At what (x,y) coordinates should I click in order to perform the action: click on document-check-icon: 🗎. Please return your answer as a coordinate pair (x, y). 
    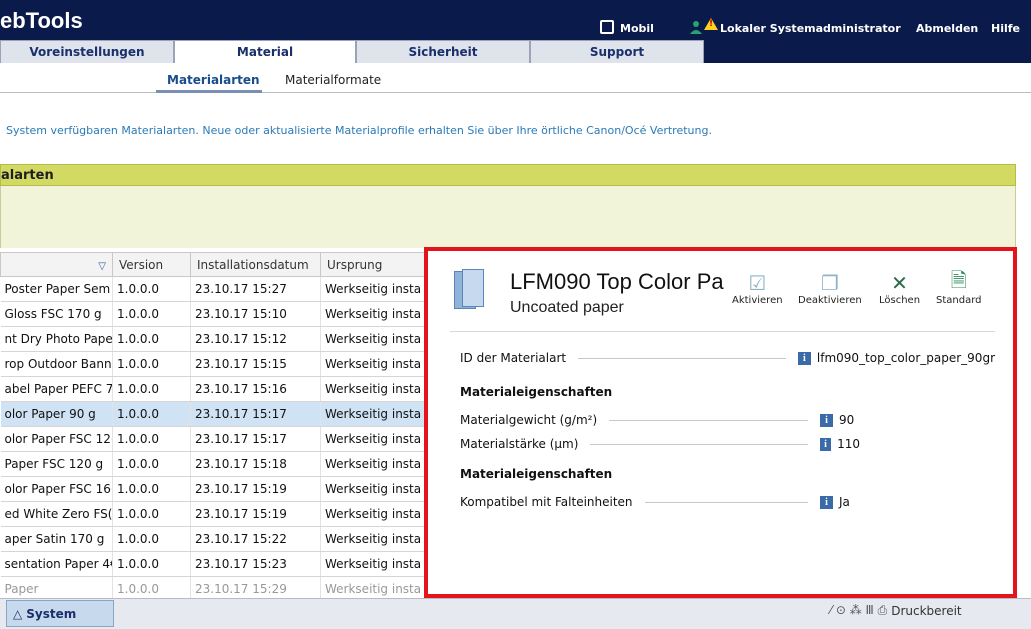
    Looking at the image, I should click on (958, 280).